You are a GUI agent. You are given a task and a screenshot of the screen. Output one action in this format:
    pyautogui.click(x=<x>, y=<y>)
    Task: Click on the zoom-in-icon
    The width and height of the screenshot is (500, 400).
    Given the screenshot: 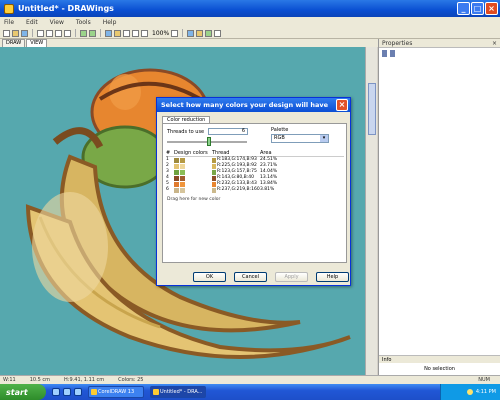 What is the action you would take?
    pyautogui.click(x=135, y=33)
    